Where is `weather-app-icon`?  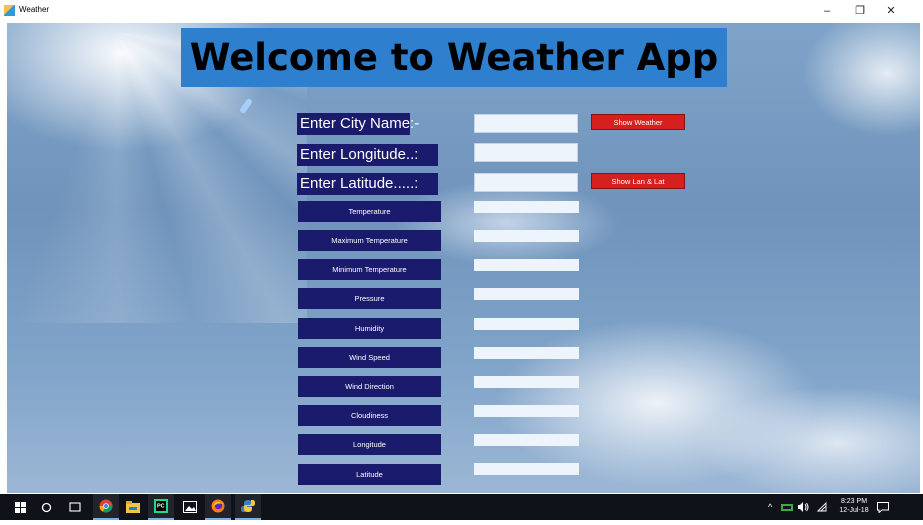
weather-app-icon is located at coordinates (9, 10).